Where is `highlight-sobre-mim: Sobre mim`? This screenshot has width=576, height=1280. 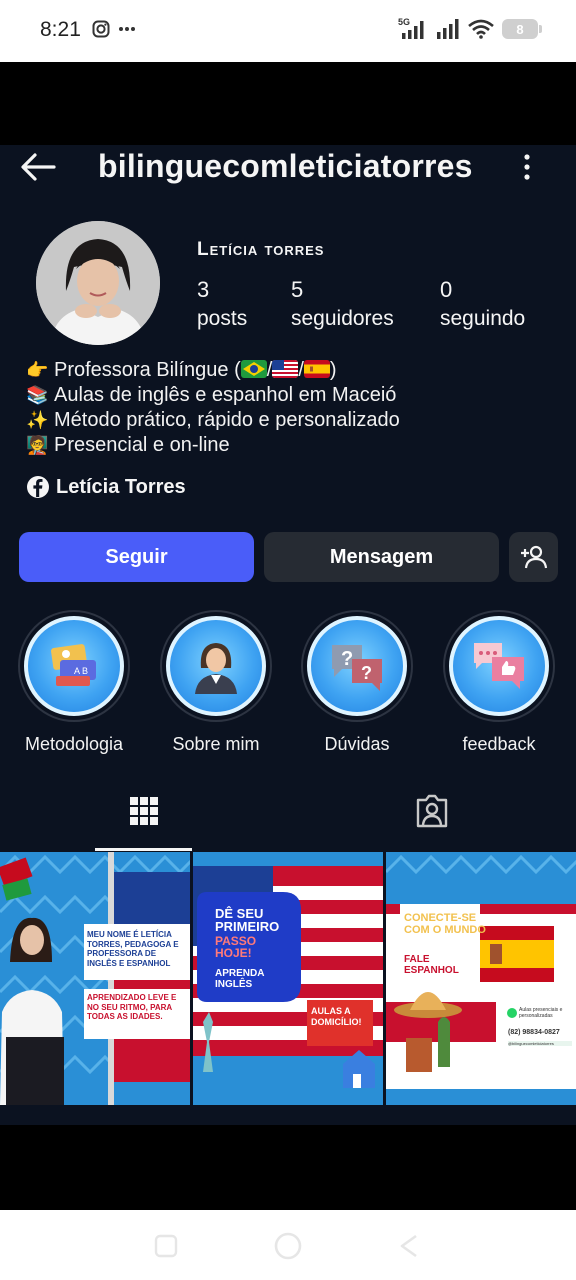
highlight-sobre-mim: Sobre mim is located at coordinates (216, 682).